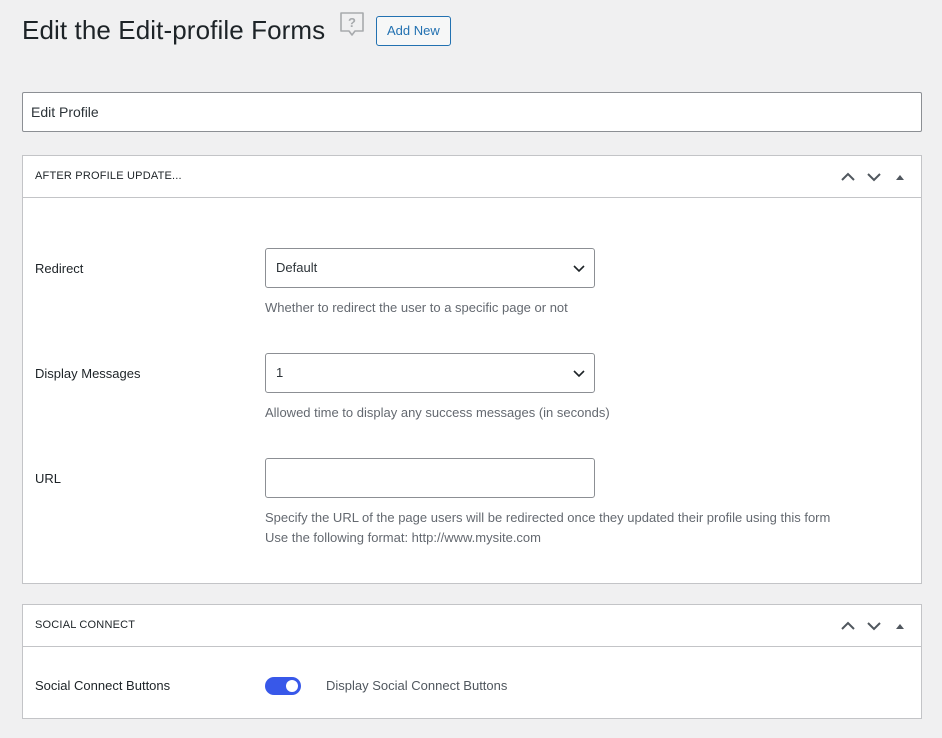 This screenshot has height=738, width=942. I want to click on social-connect-toggle-label: Display Social Connect Buttons, so click(417, 685).